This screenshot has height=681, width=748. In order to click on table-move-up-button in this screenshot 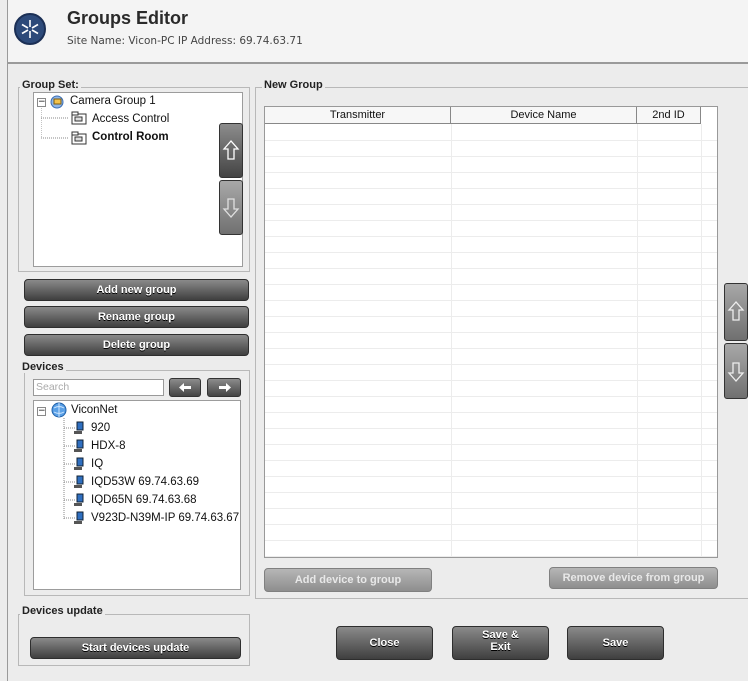, I will do `click(736, 312)`.